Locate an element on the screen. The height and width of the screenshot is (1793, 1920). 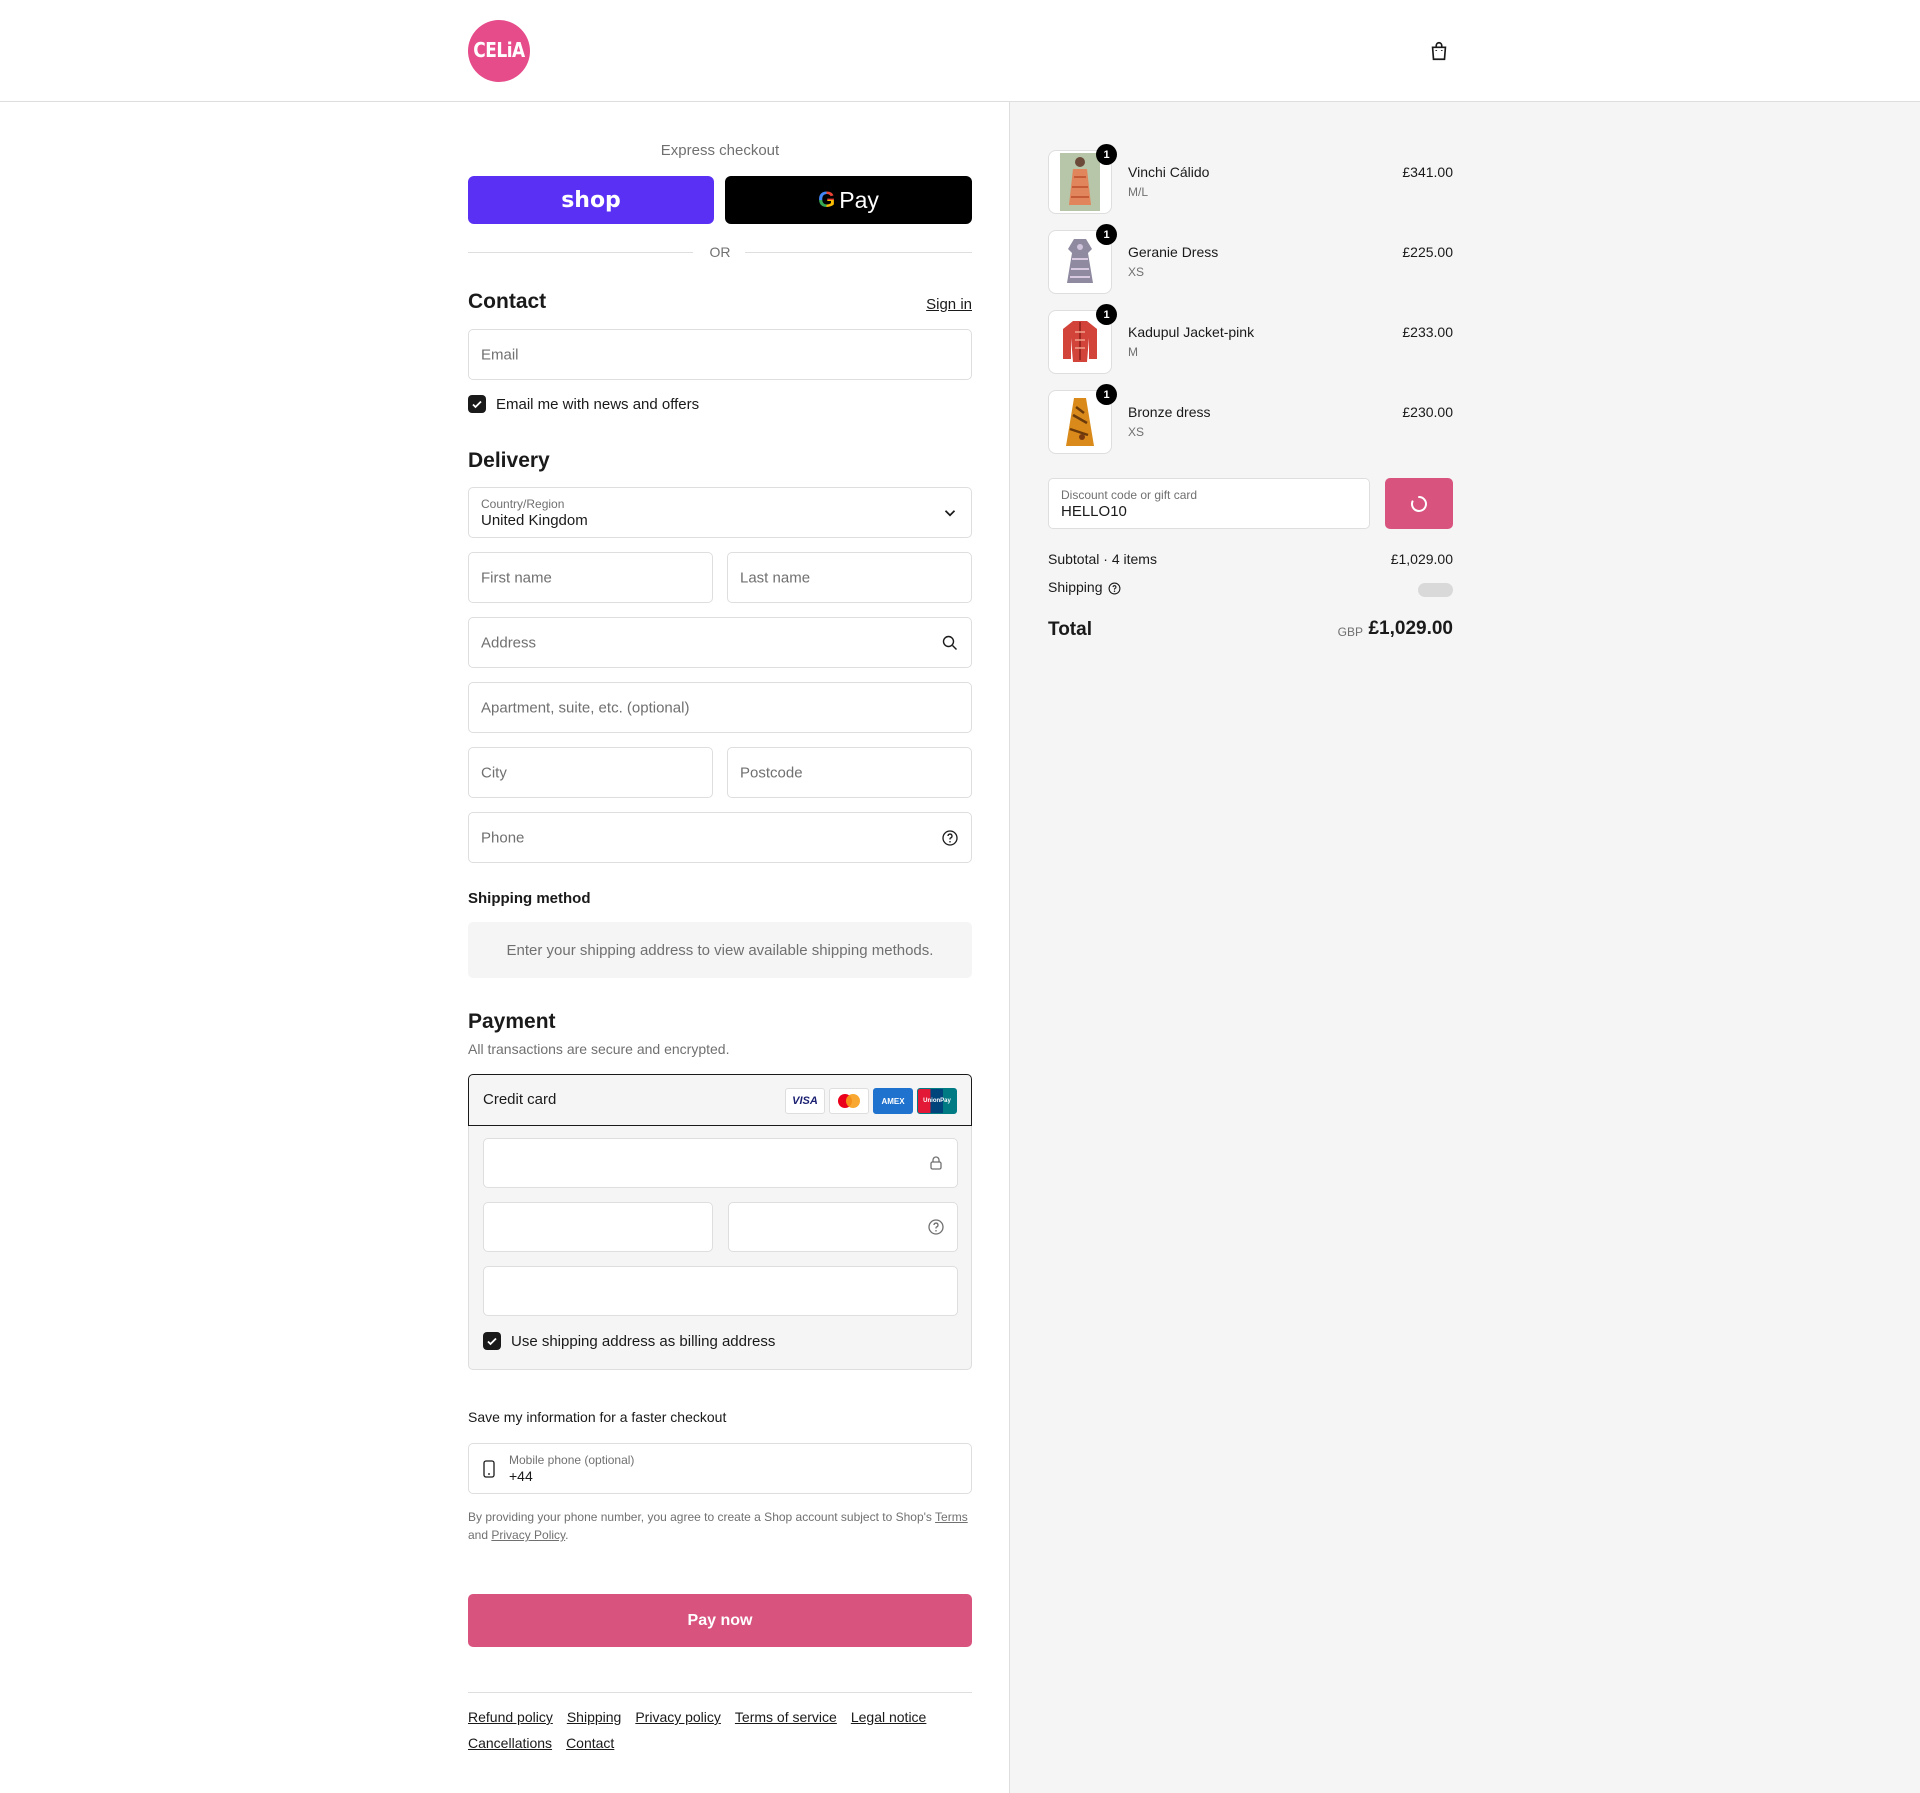
phone-field: Phone is located at coordinates (720, 837).